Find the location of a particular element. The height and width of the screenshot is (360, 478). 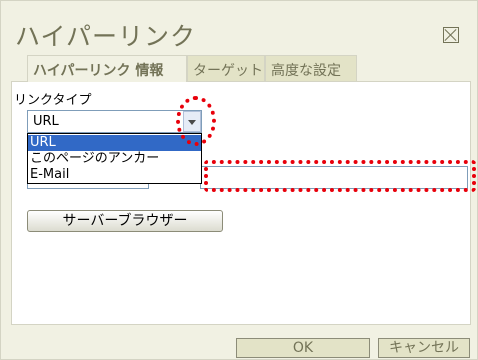

link-type-dropdown: URL このページのアンカー E-Mail is located at coordinates (114, 158).